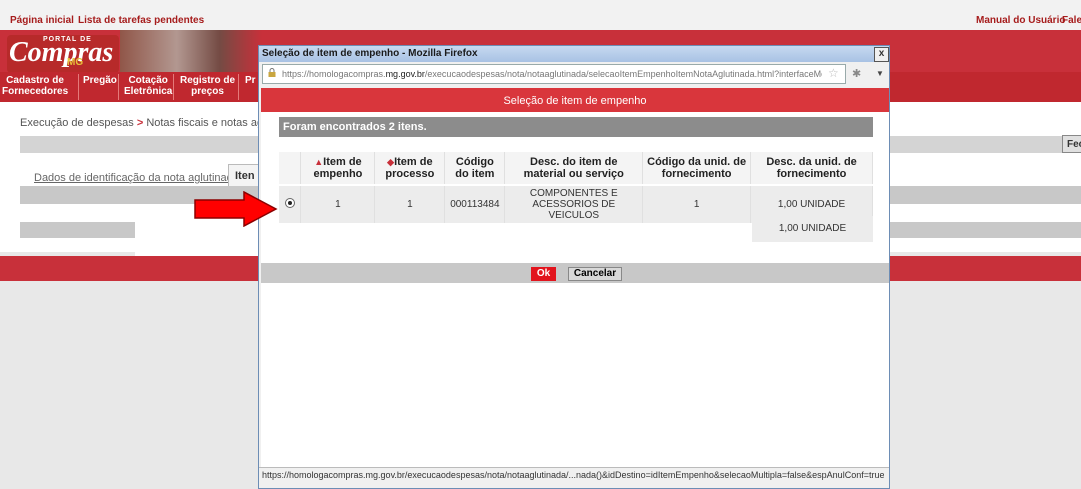  Describe the element at coordinates (141, 20) in the screenshot. I see `tasks-link: Lista de tarefas pendentes` at that location.